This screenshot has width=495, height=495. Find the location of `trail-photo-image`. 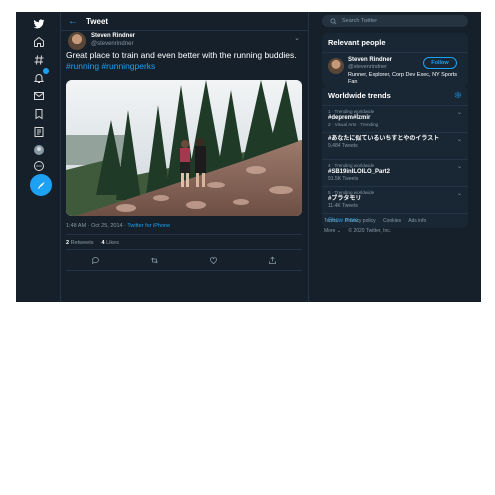

trail-photo-image is located at coordinates (184, 148).